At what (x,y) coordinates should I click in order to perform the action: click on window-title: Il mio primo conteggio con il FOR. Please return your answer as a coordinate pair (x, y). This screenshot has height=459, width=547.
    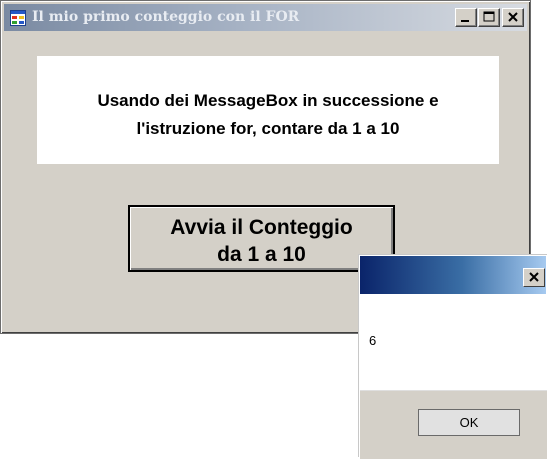
    Looking at the image, I should click on (166, 17).